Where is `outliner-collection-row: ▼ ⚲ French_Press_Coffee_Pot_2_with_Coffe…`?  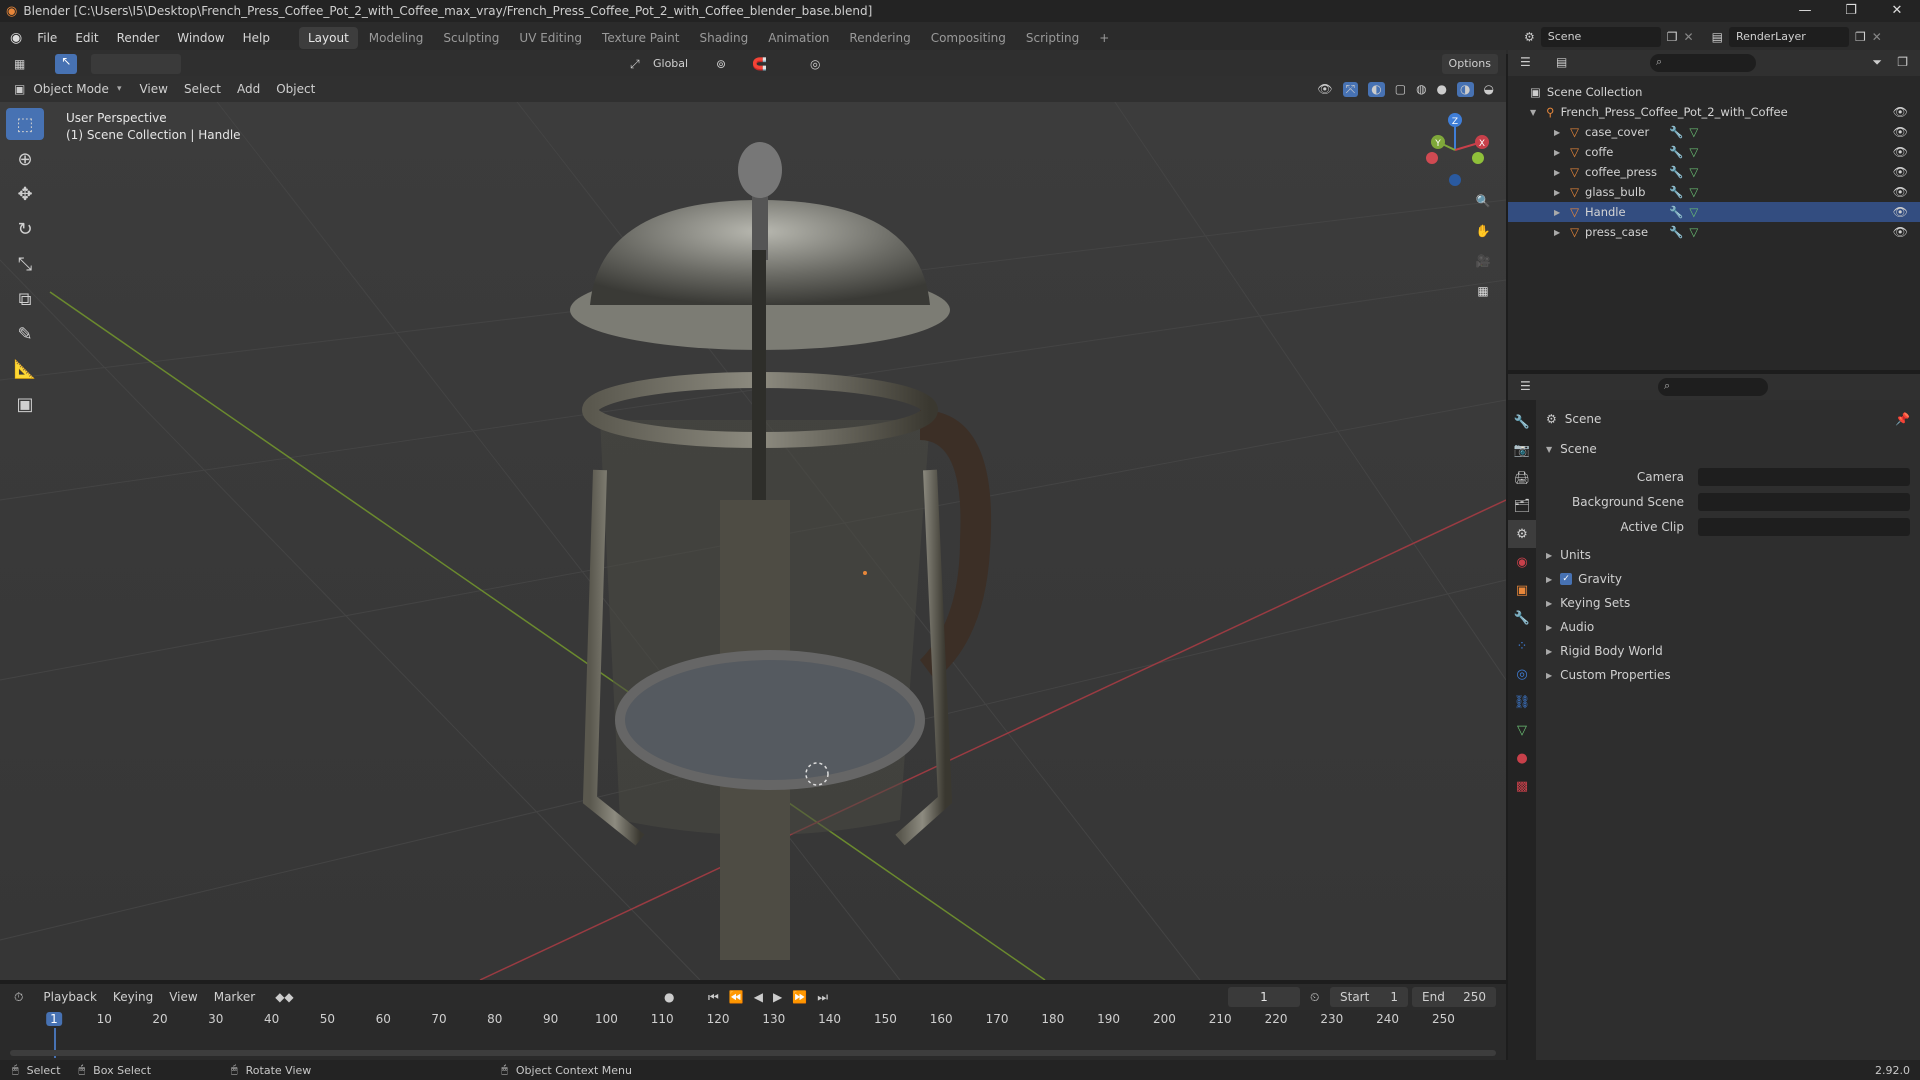
outliner-collection-row: ▼ ⚲ French_Press_Coffee_Pot_2_with_Coffe… is located at coordinates (1714, 112).